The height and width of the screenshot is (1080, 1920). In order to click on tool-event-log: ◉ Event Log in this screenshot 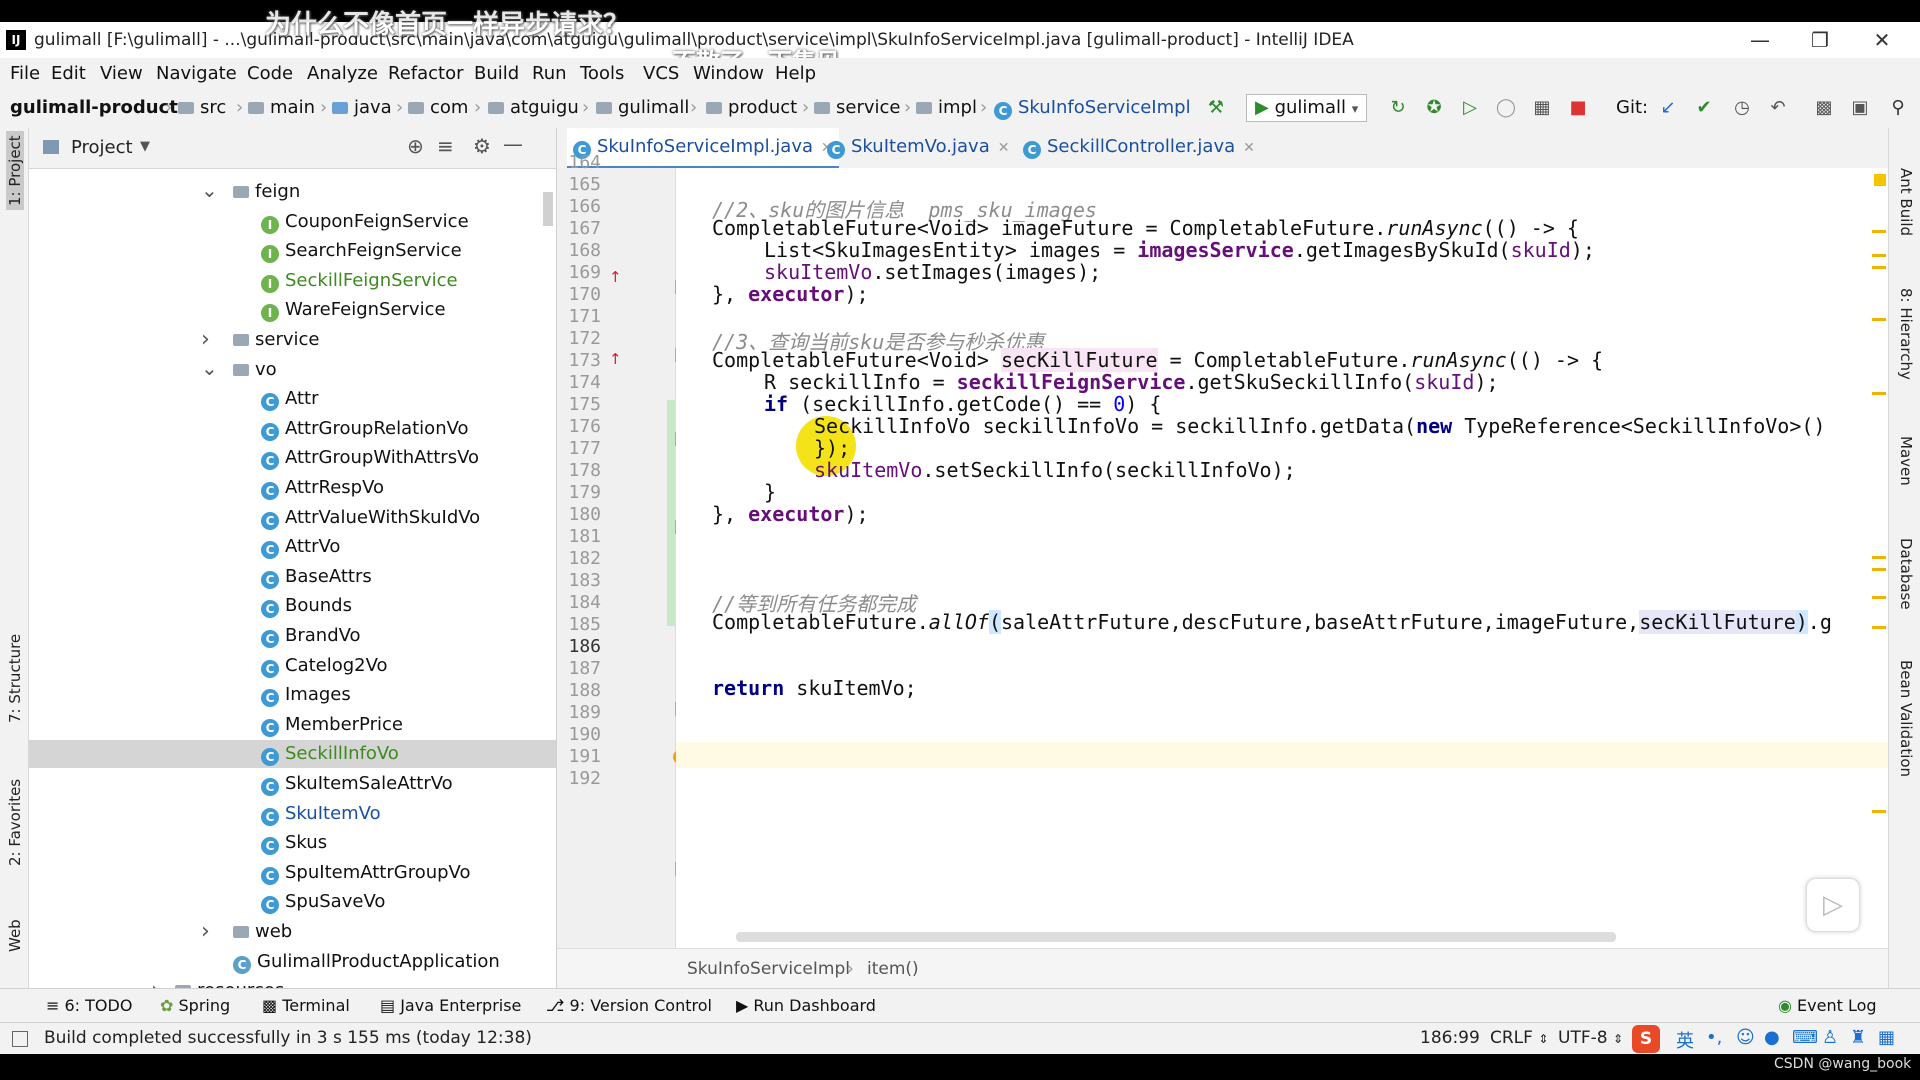, I will do `click(1827, 1005)`.